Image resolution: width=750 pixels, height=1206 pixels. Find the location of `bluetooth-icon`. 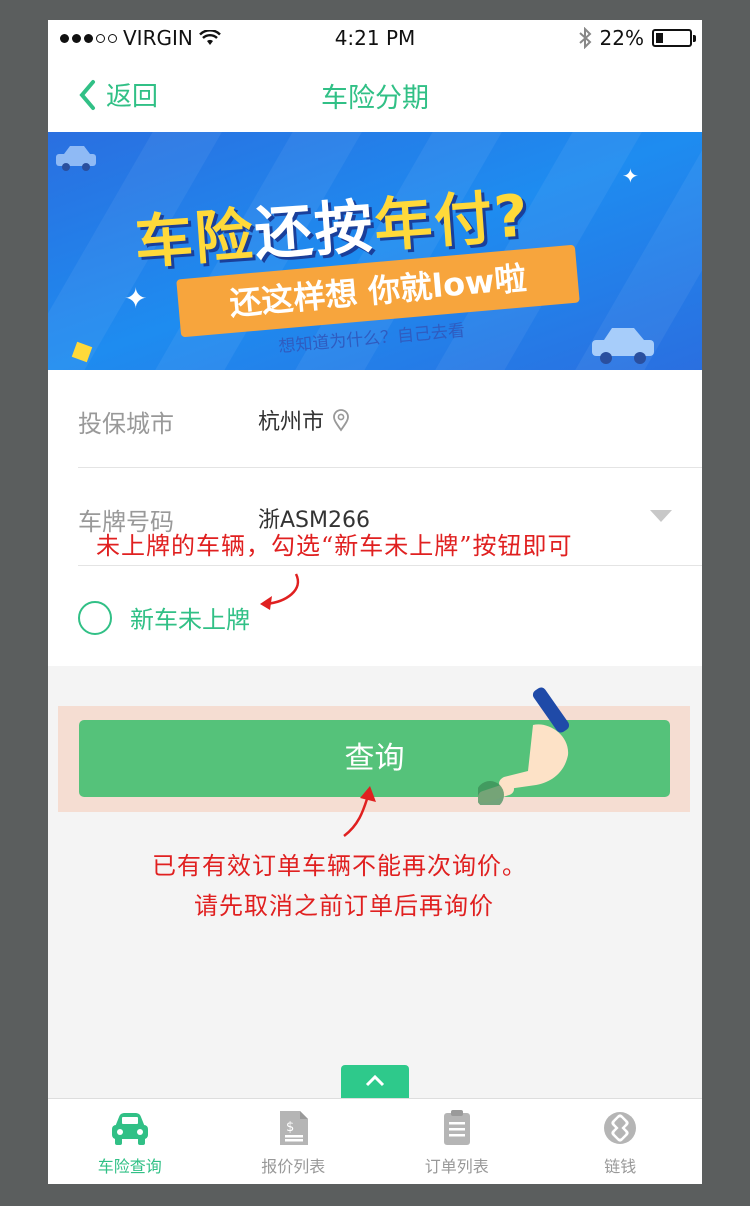

bluetooth-icon is located at coordinates (584, 38).